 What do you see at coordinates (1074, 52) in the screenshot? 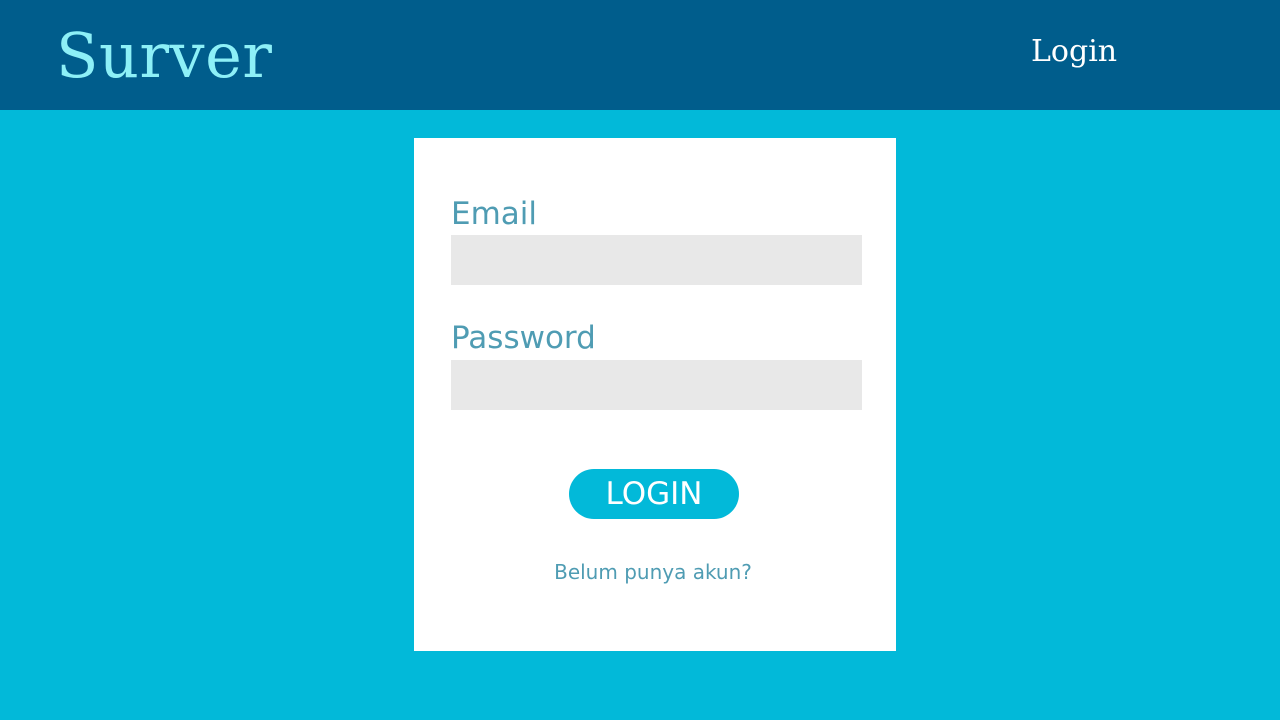
I see `nav-login-link: Login` at bounding box center [1074, 52].